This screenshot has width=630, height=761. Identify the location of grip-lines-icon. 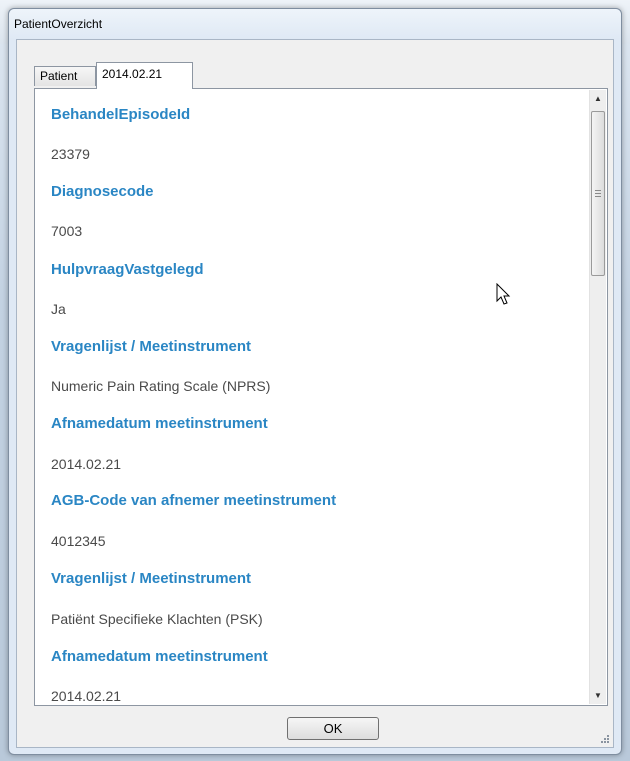
(598, 193).